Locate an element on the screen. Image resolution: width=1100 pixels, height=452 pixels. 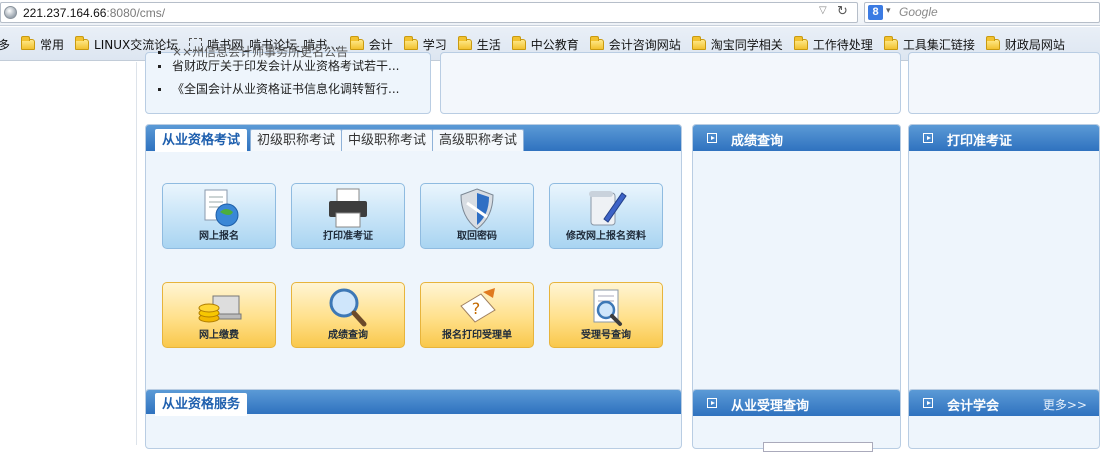
bookmark-item: 财政局网站 is located at coordinates (1025, 44).